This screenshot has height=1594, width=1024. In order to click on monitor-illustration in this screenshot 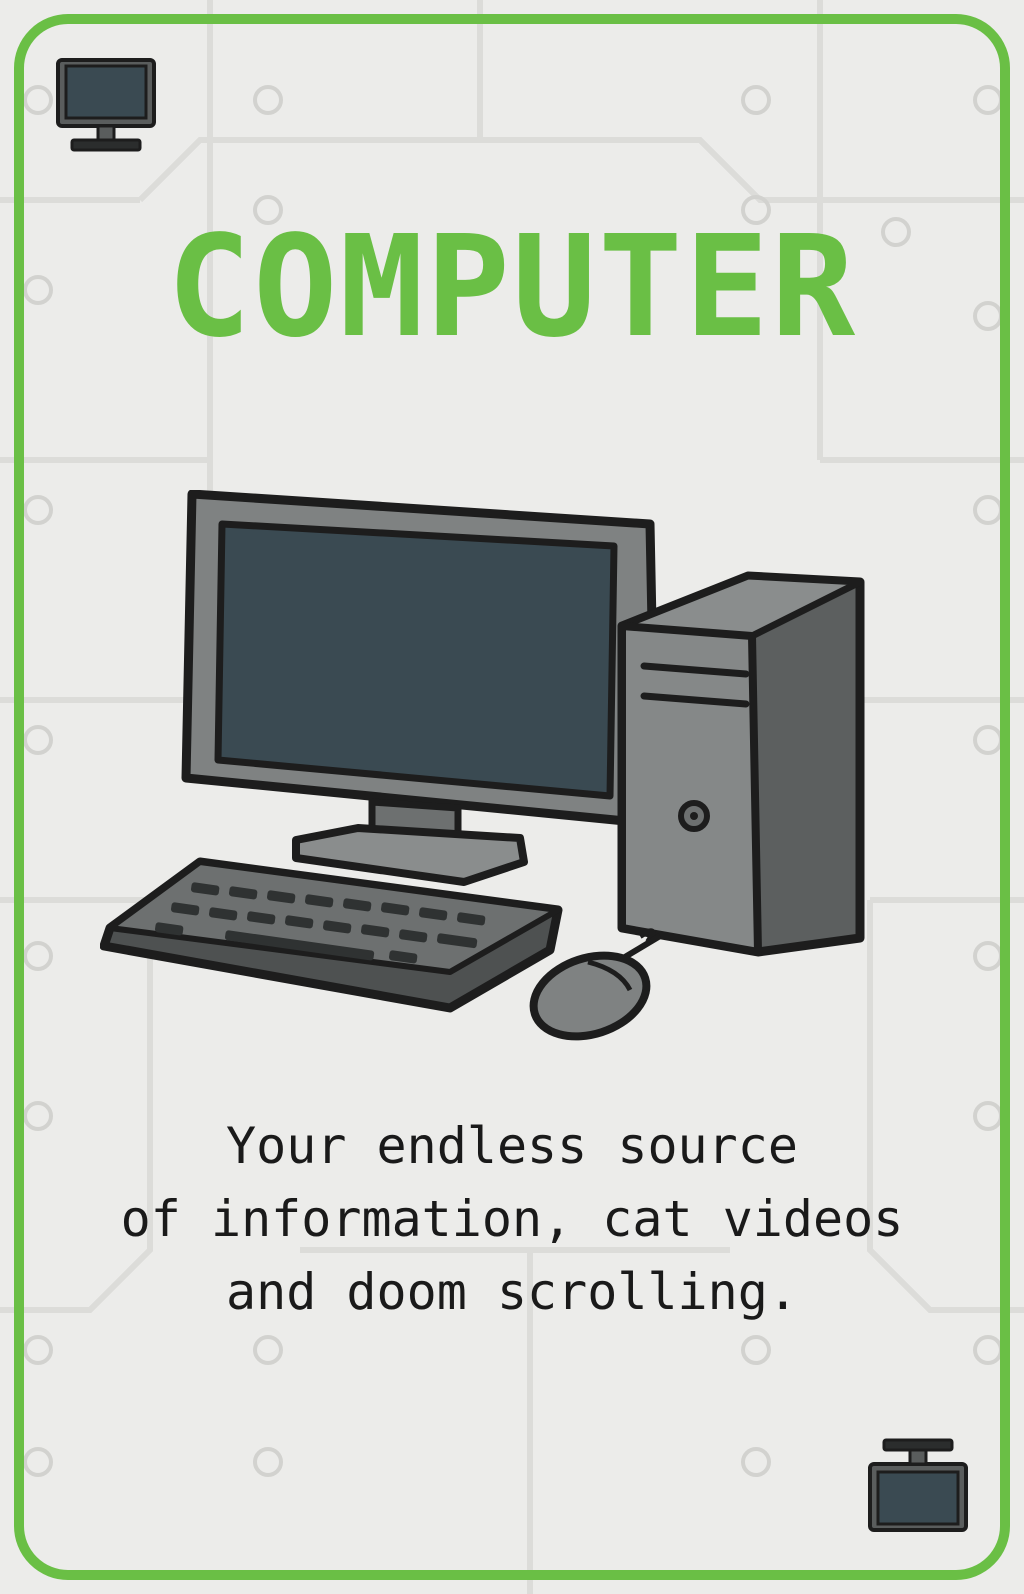, I will do `click(421, 688)`.